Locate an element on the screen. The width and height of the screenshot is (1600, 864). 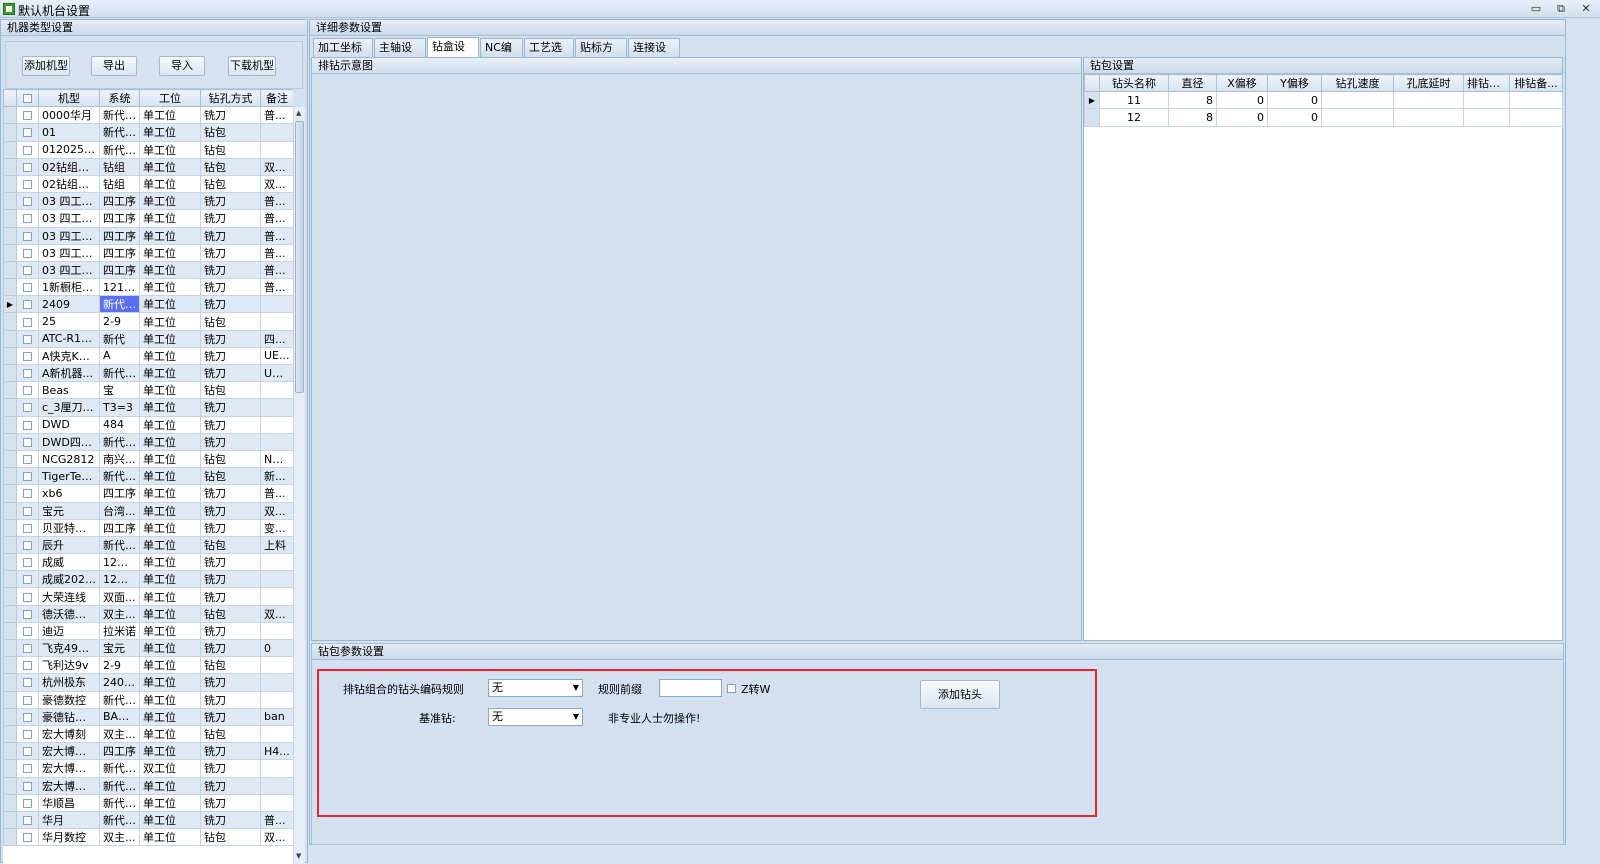
export-button: 导出 is located at coordinates (114, 66).